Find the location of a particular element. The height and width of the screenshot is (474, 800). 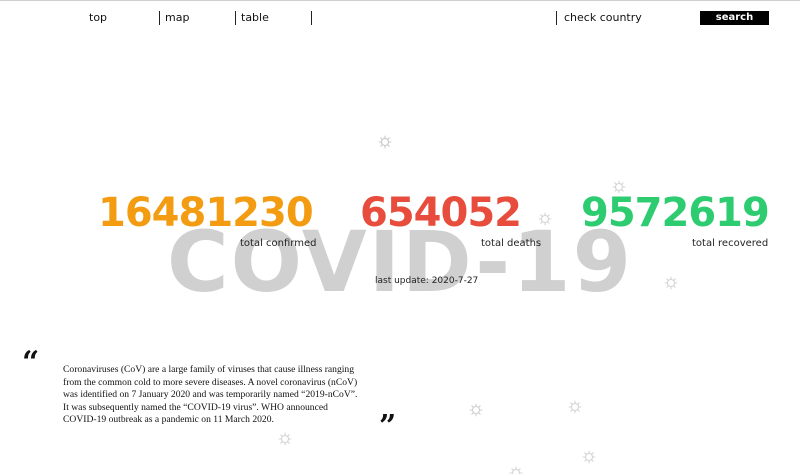

search-button: search is located at coordinates (734, 18).